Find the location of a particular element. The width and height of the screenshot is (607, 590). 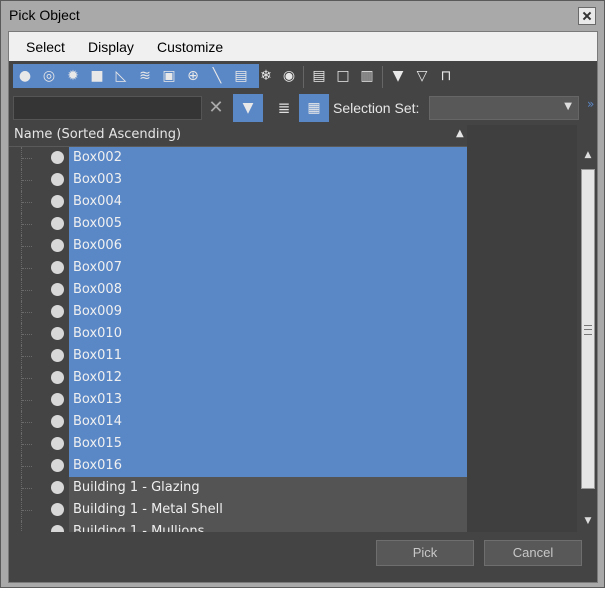

list-item: Building 1 - Metal Shell is located at coordinates (238, 510).